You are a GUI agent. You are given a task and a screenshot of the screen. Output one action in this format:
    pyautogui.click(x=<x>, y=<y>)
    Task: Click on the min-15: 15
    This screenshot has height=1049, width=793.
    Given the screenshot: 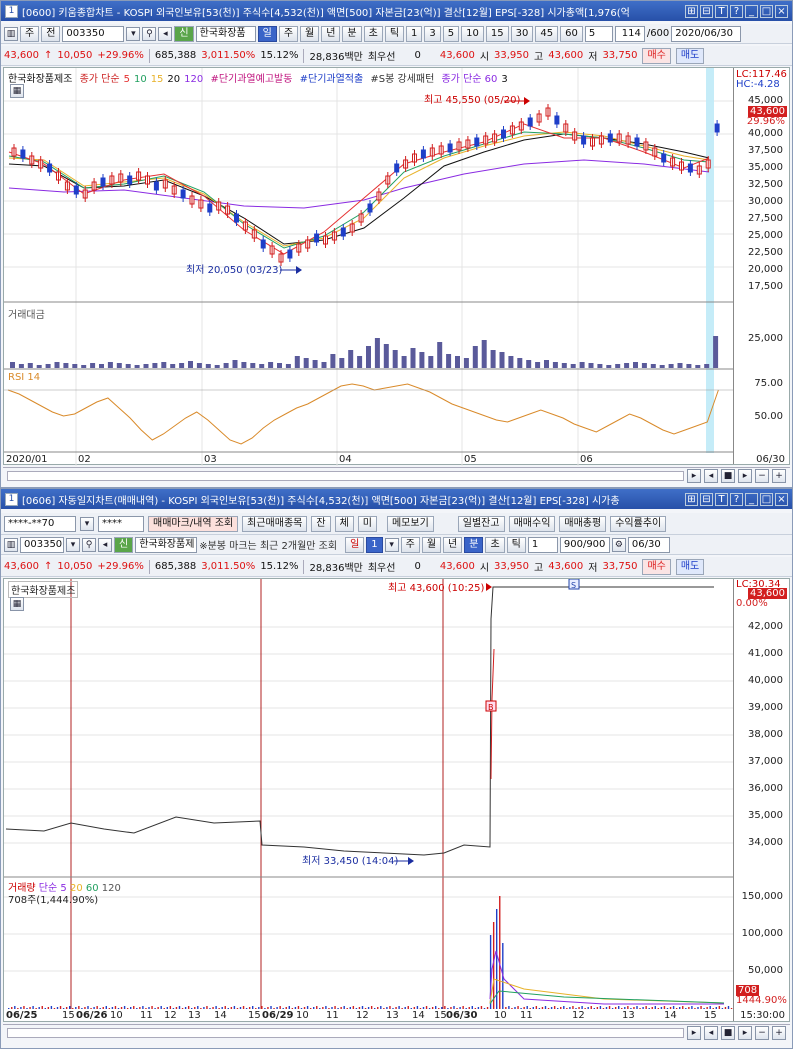 What is the action you would take?
    pyautogui.click(x=497, y=33)
    